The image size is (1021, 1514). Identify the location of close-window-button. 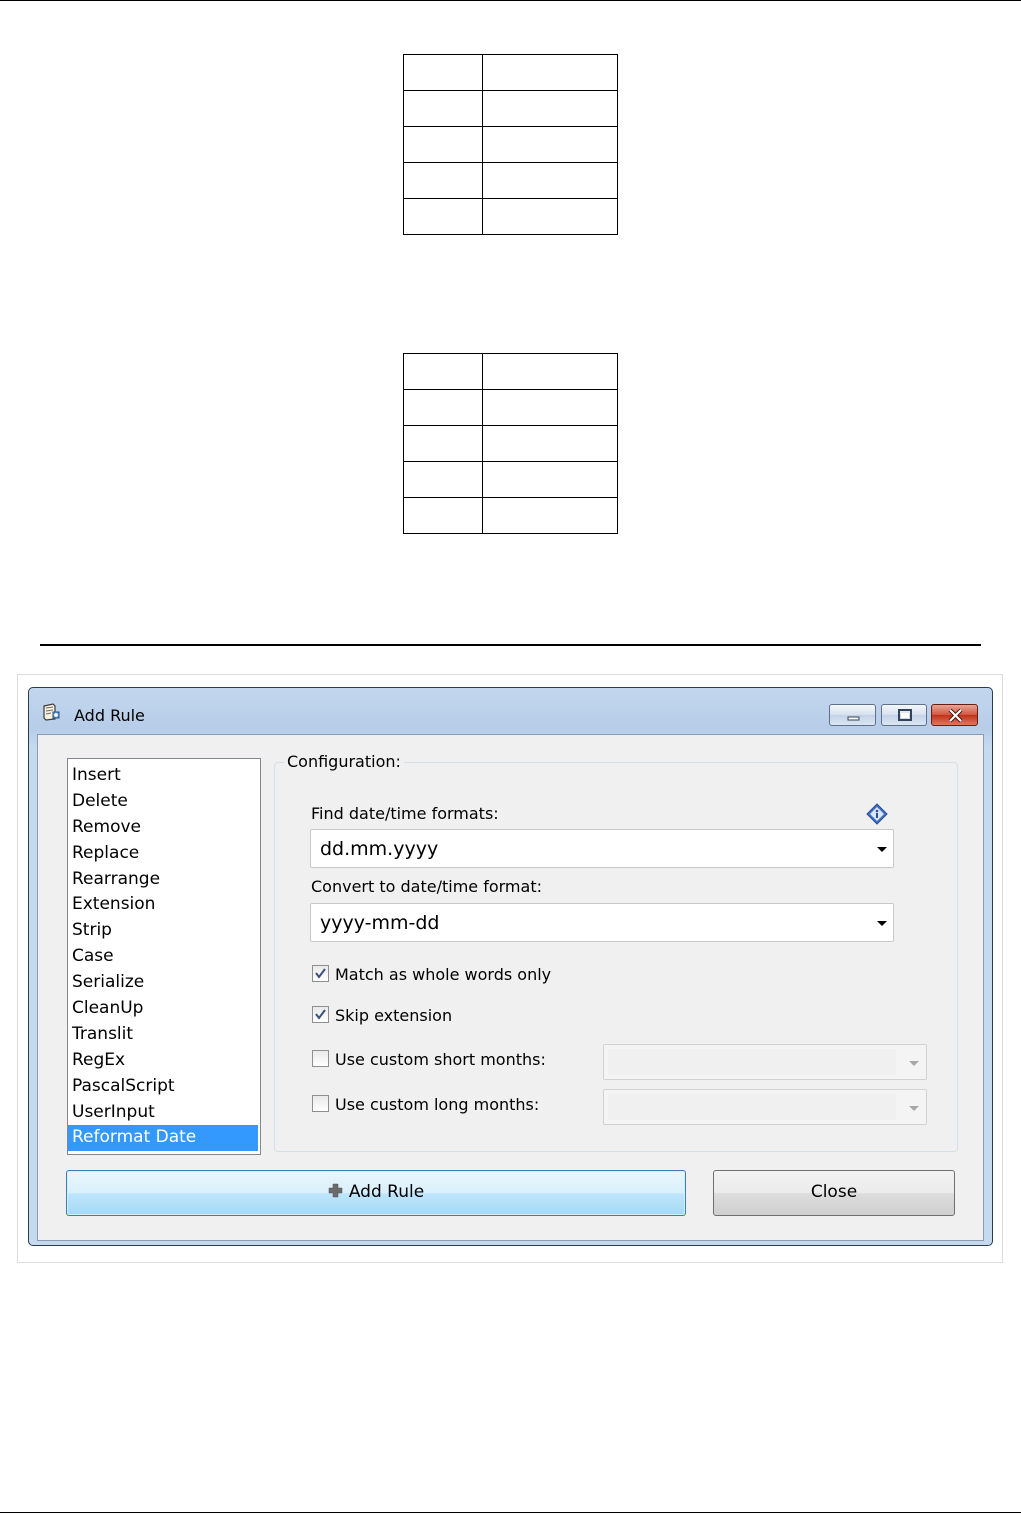
(954, 715).